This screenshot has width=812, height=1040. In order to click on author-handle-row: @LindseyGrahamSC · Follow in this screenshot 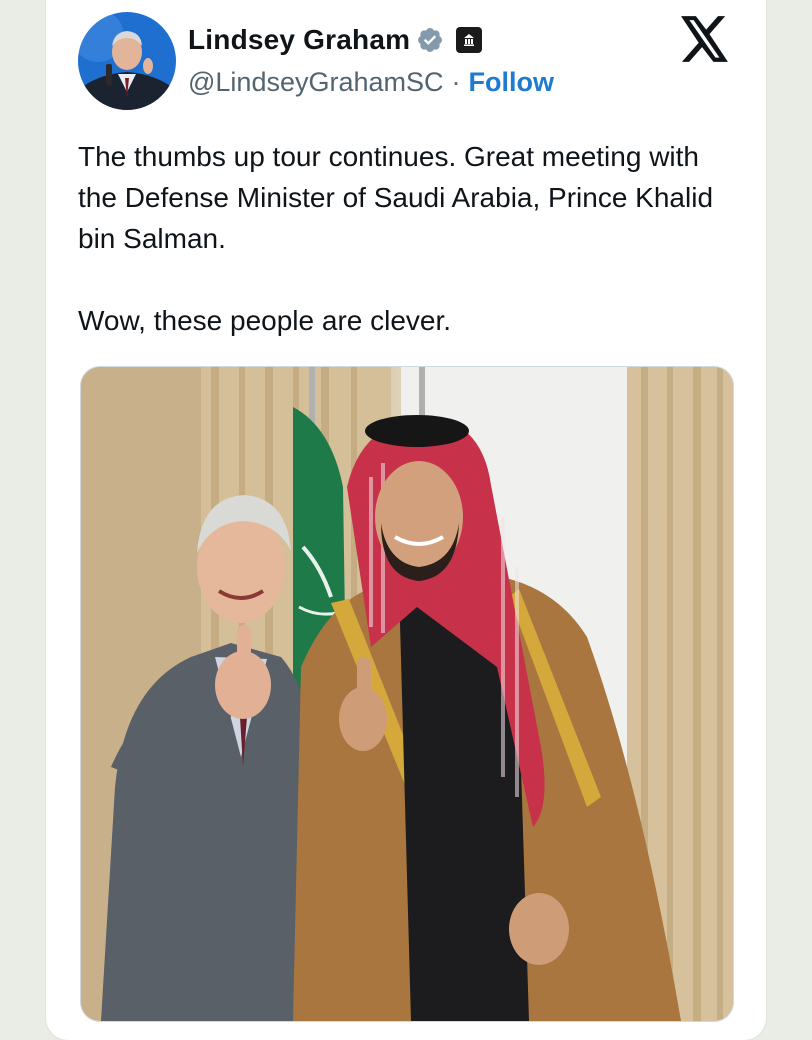, I will do `click(371, 82)`.